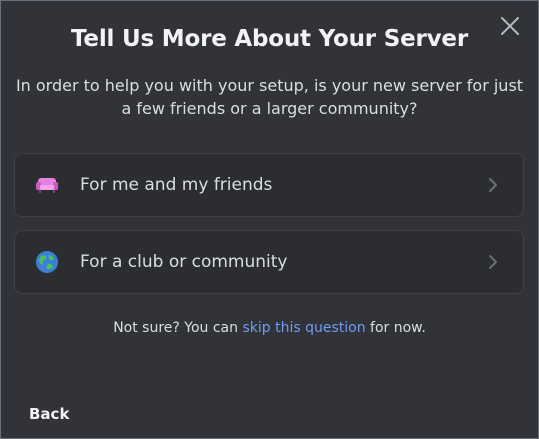 The image size is (539, 439). I want to click on option-friends: For me and my friends, so click(269, 185).